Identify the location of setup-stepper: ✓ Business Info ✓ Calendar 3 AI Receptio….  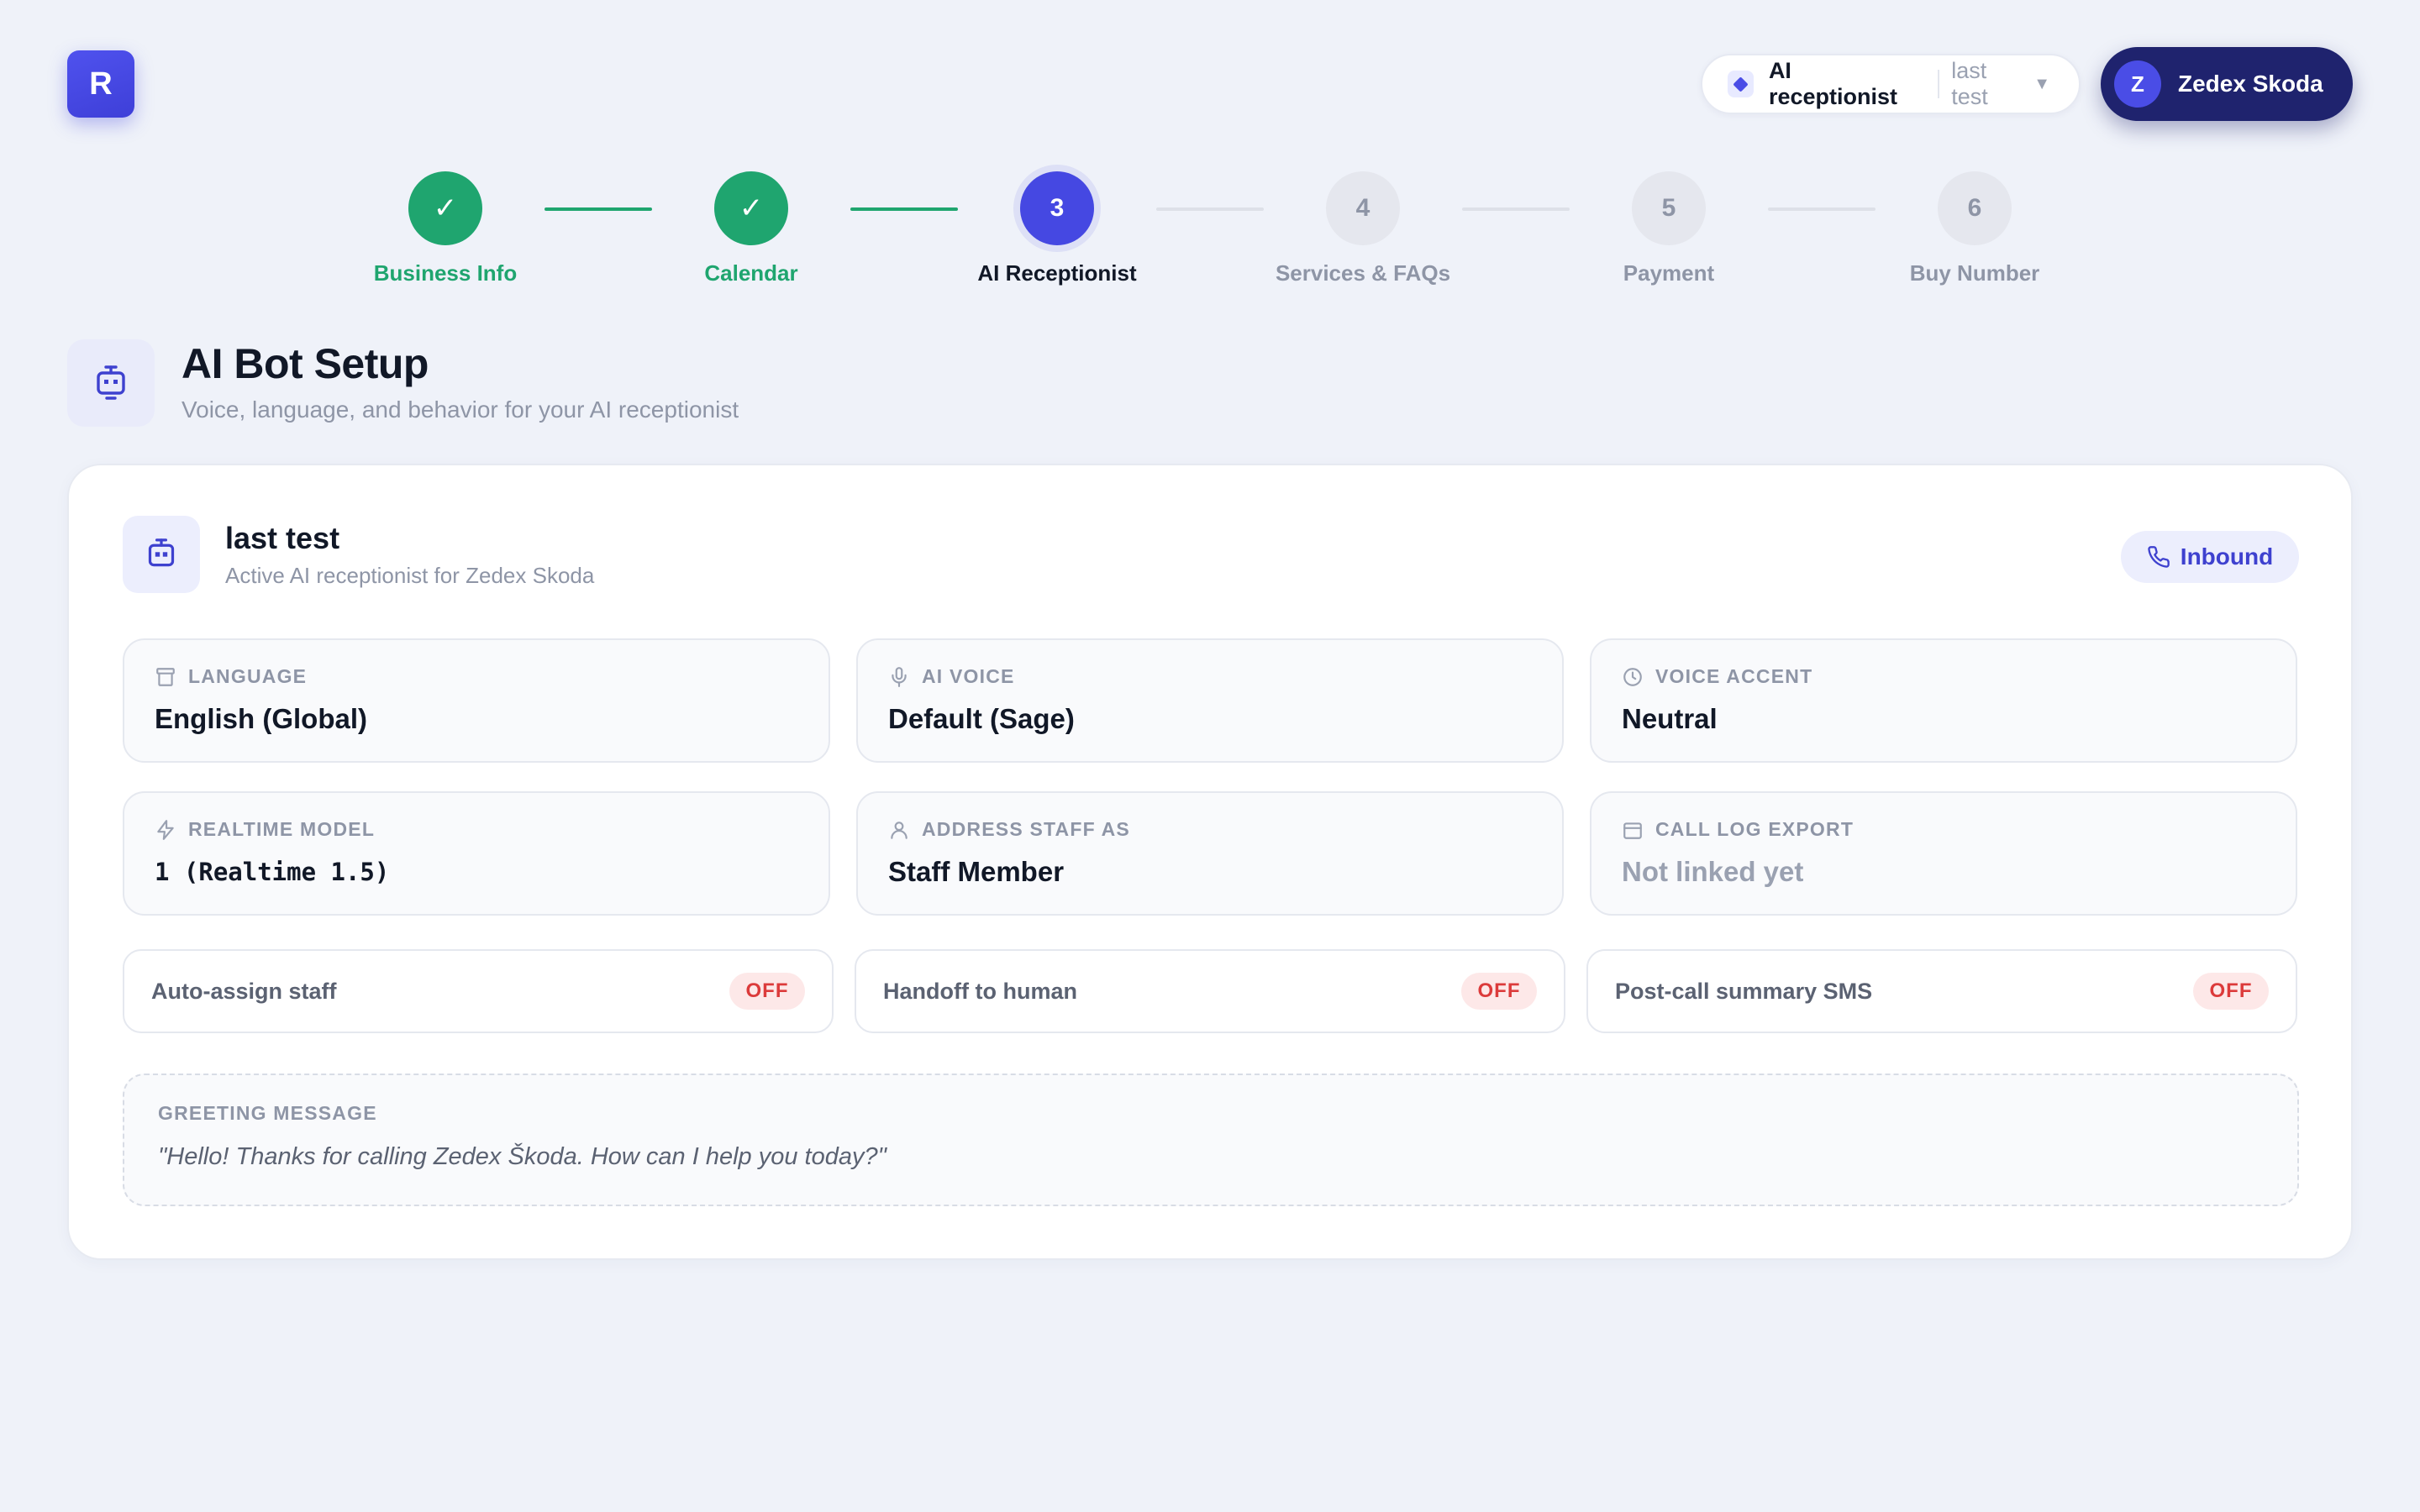
(1210, 230).